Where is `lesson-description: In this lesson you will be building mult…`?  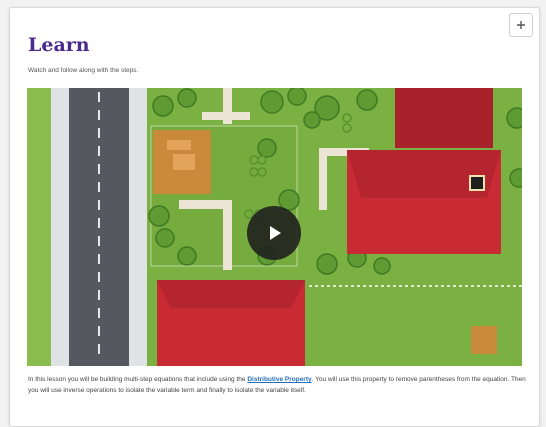
lesson-description: In this lesson you will be building mult… is located at coordinates (278, 385).